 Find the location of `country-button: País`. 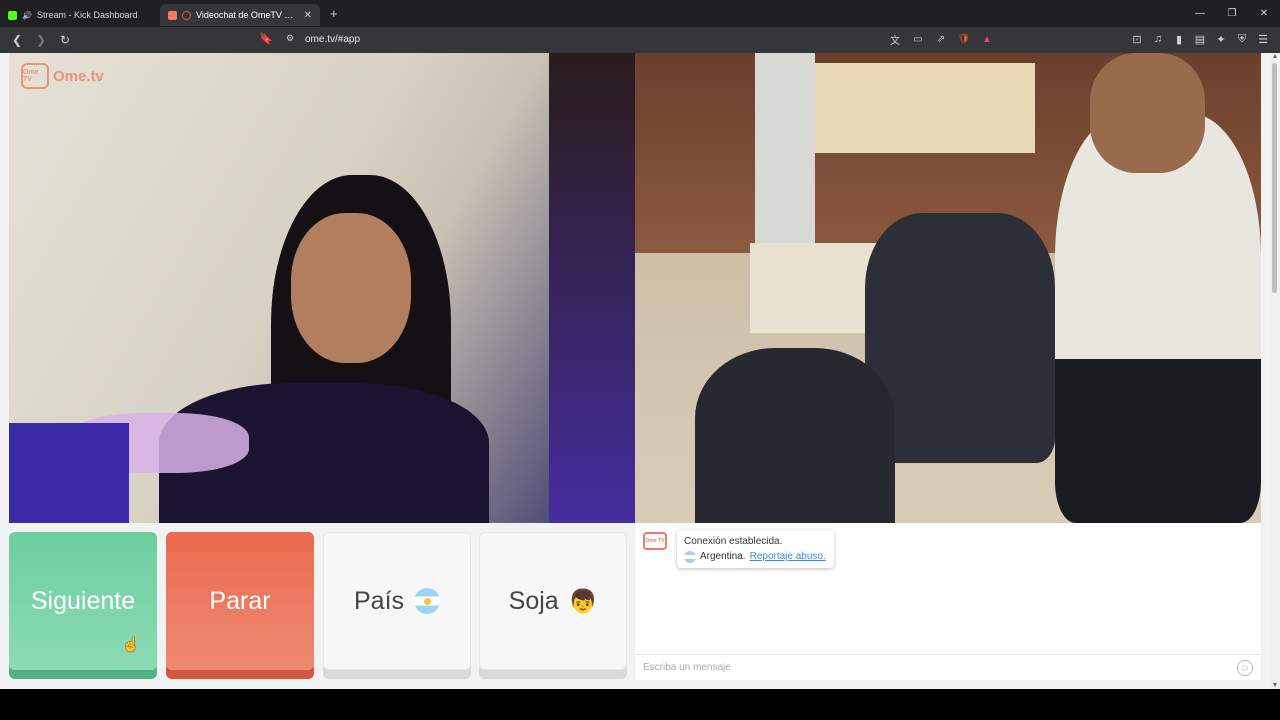

country-button: País is located at coordinates (397, 601).